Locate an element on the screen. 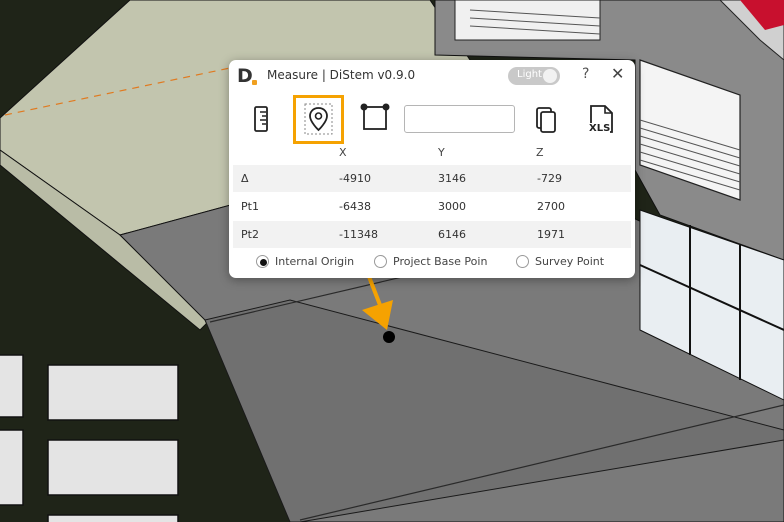 The width and height of the screenshot is (784, 522). cell-x: -4910 is located at coordinates (355, 178).